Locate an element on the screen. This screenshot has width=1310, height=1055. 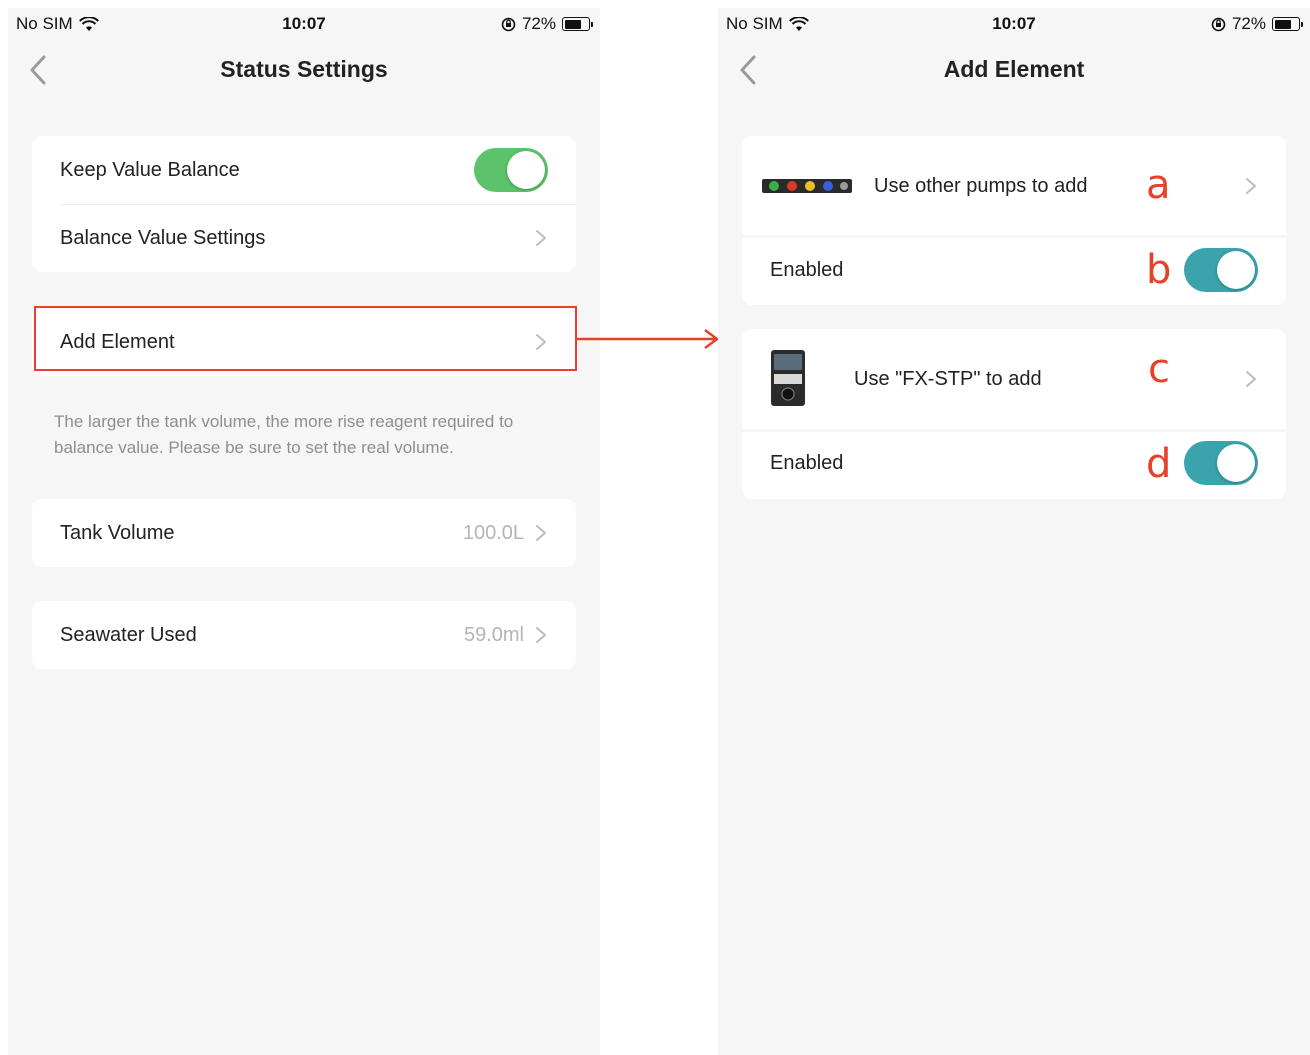
keep-value-balance-toggle is located at coordinates (511, 170).